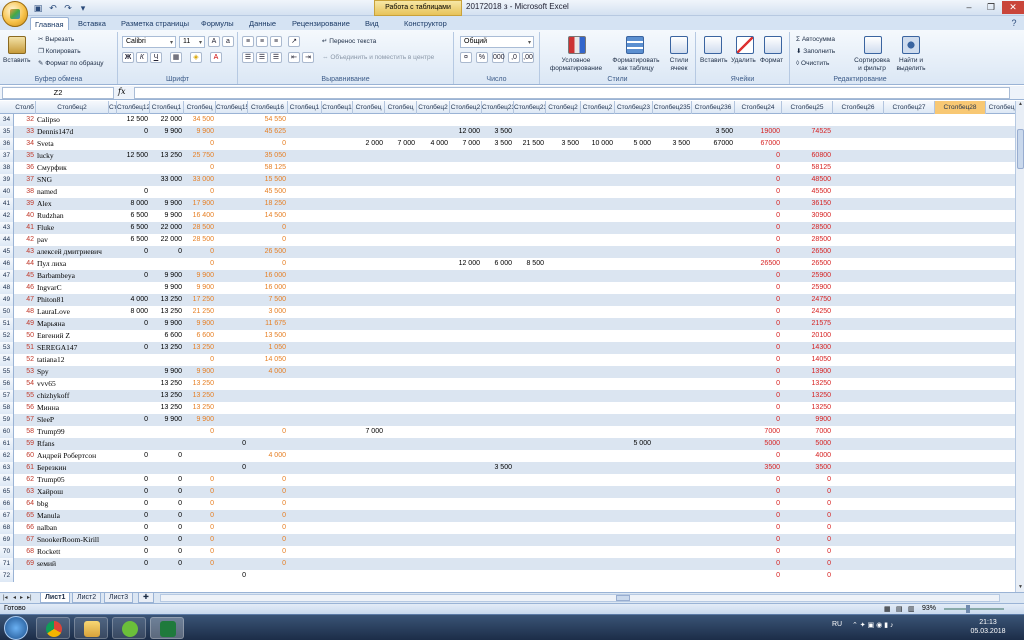 The width and height of the screenshot is (1024, 640). Describe the element at coordinates (142, 57) in the screenshot. I see `italic-icon: К` at that location.